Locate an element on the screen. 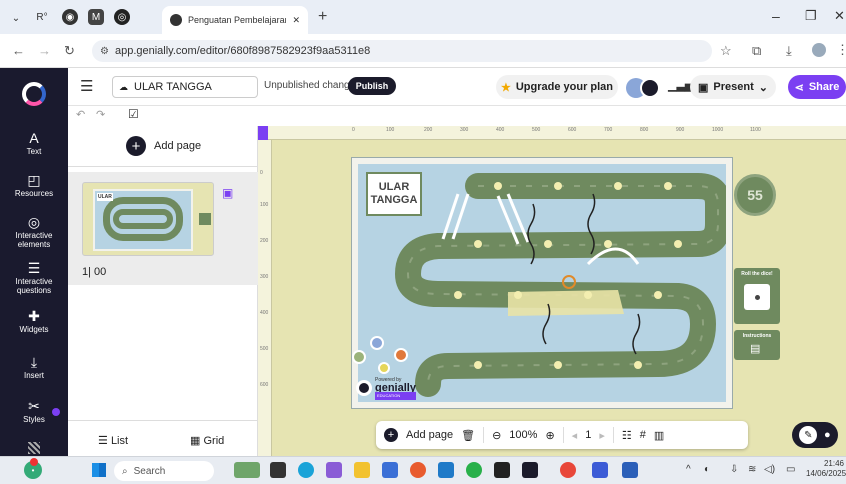 The width and height of the screenshot is (846, 484). canvas-bottom-toolbar: + Add page 🗑 ⊖ 100% ⊕ ◂ 1 ▸ ☷ # ▥ is located at coordinates (562, 435).